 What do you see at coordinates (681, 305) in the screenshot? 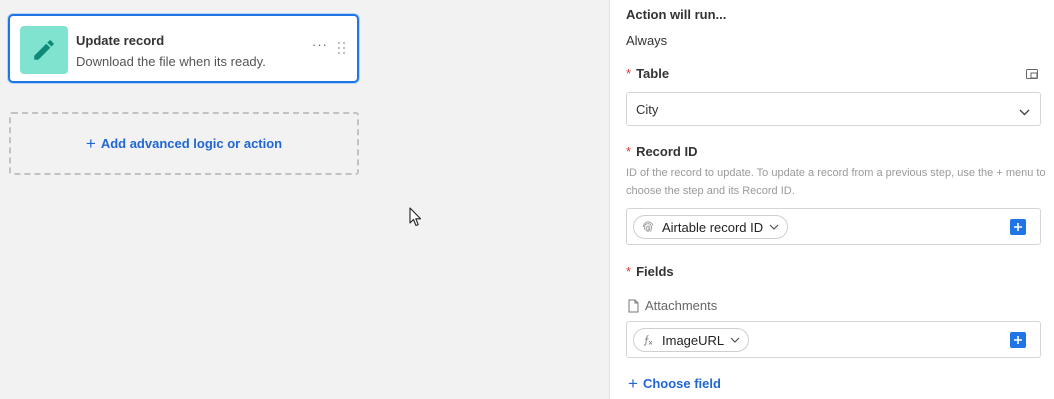
I see `attachments-label-text: Attachments` at bounding box center [681, 305].